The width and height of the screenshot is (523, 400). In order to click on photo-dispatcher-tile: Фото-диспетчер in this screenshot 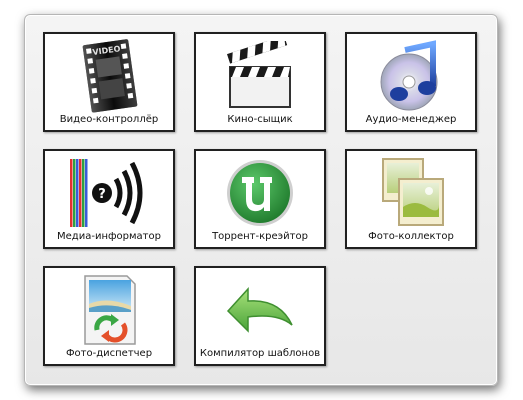, I will do `click(109, 316)`.